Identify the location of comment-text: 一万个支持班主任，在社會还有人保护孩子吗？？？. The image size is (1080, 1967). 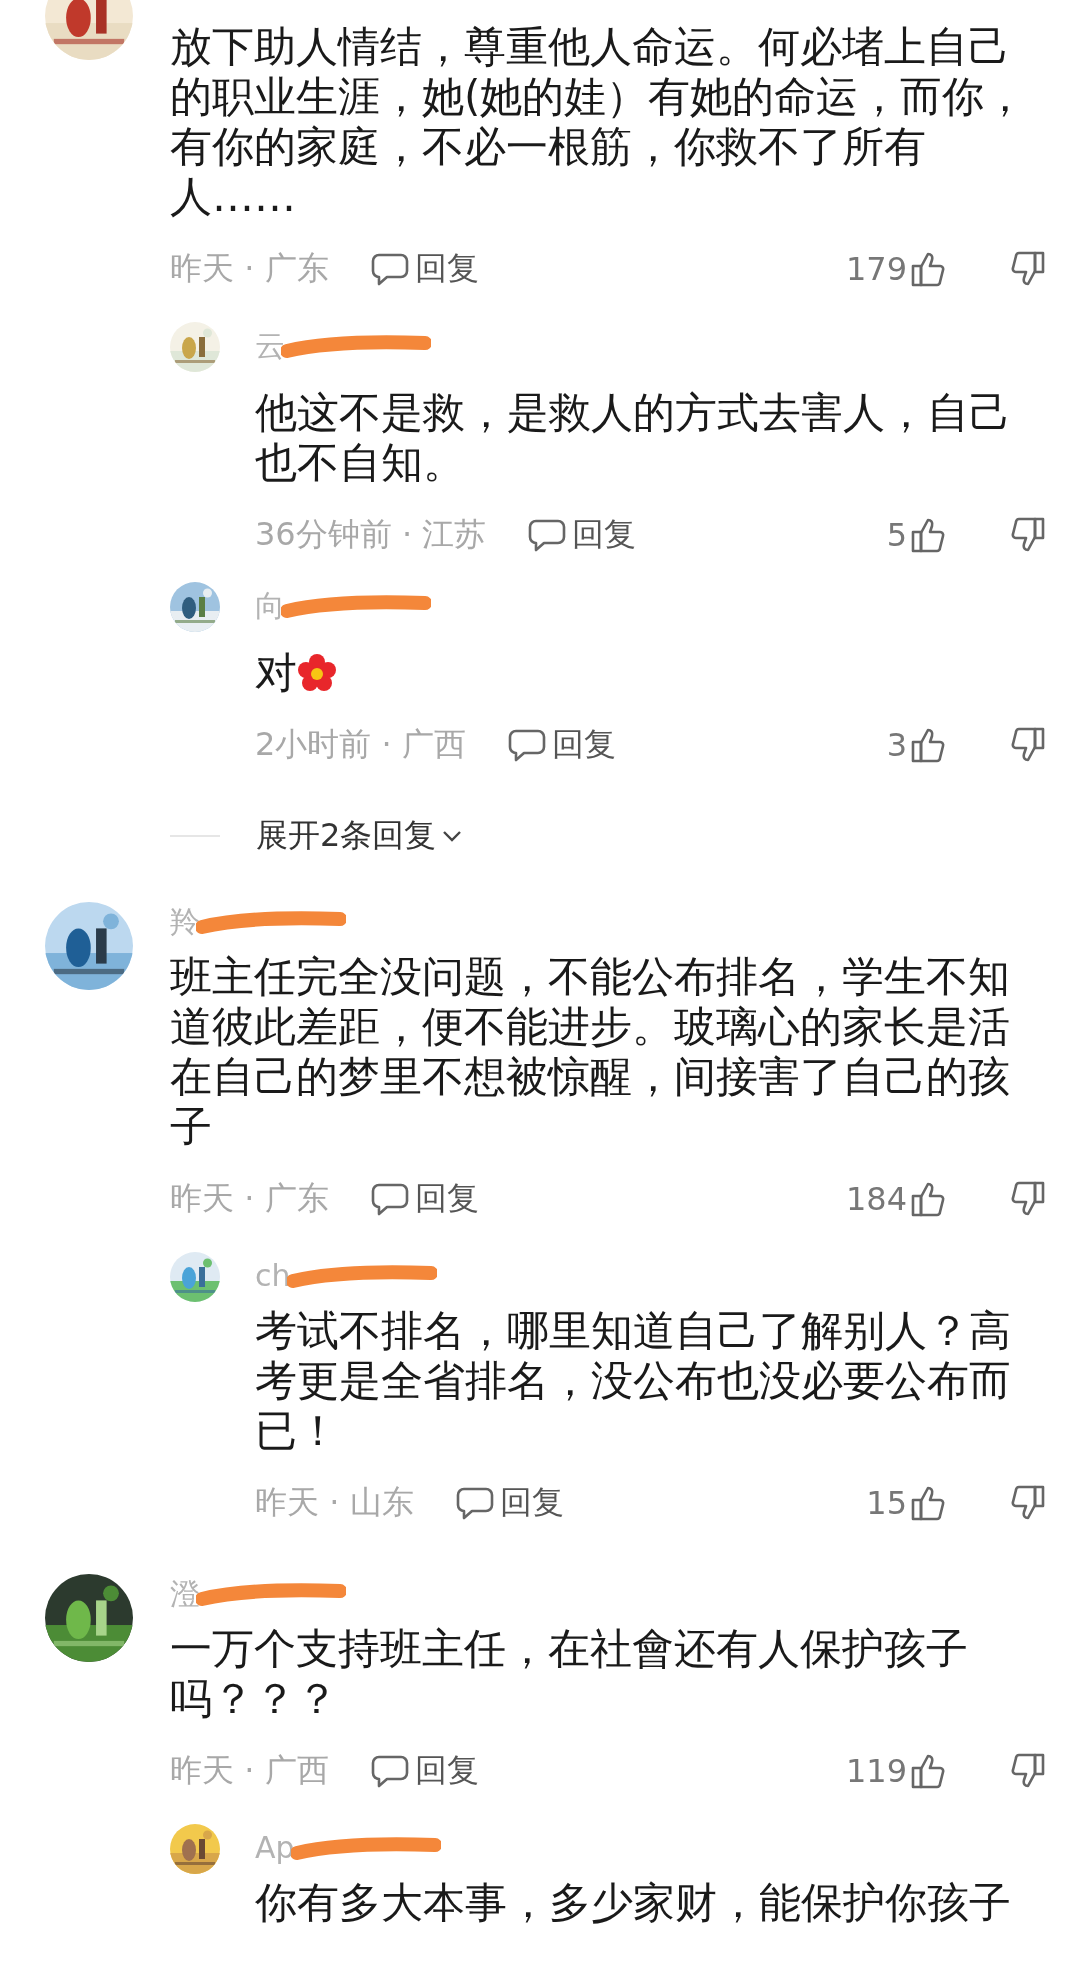
(569, 1674).